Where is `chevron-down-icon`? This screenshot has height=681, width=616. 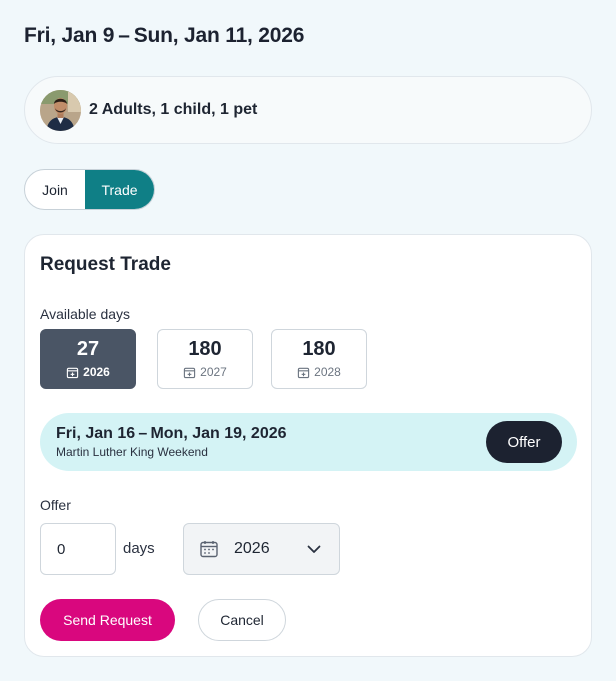
chevron-down-icon is located at coordinates (314, 549).